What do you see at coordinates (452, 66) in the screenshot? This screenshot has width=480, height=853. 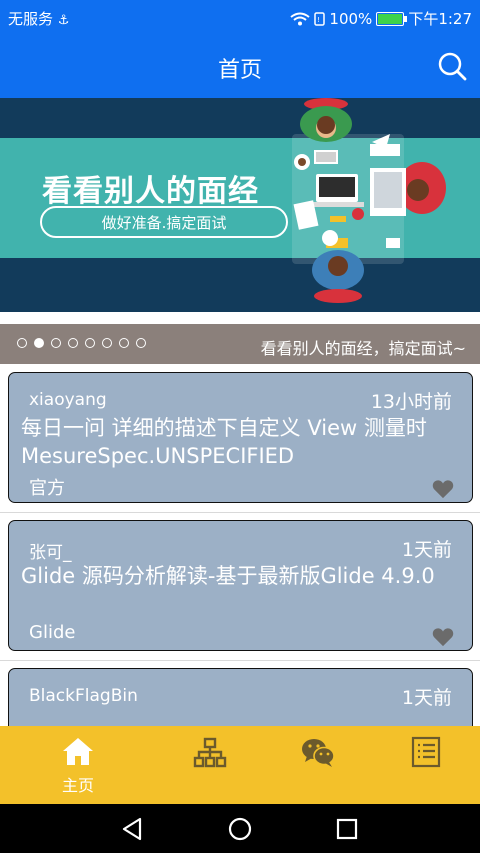 I see `search-icon` at bounding box center [452, 66].